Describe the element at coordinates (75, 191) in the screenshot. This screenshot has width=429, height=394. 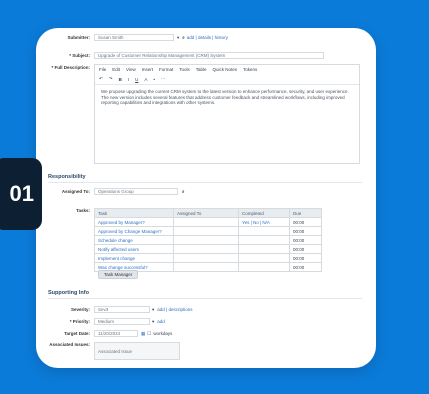
I see `assigned-label: Assigned To:` at that location.